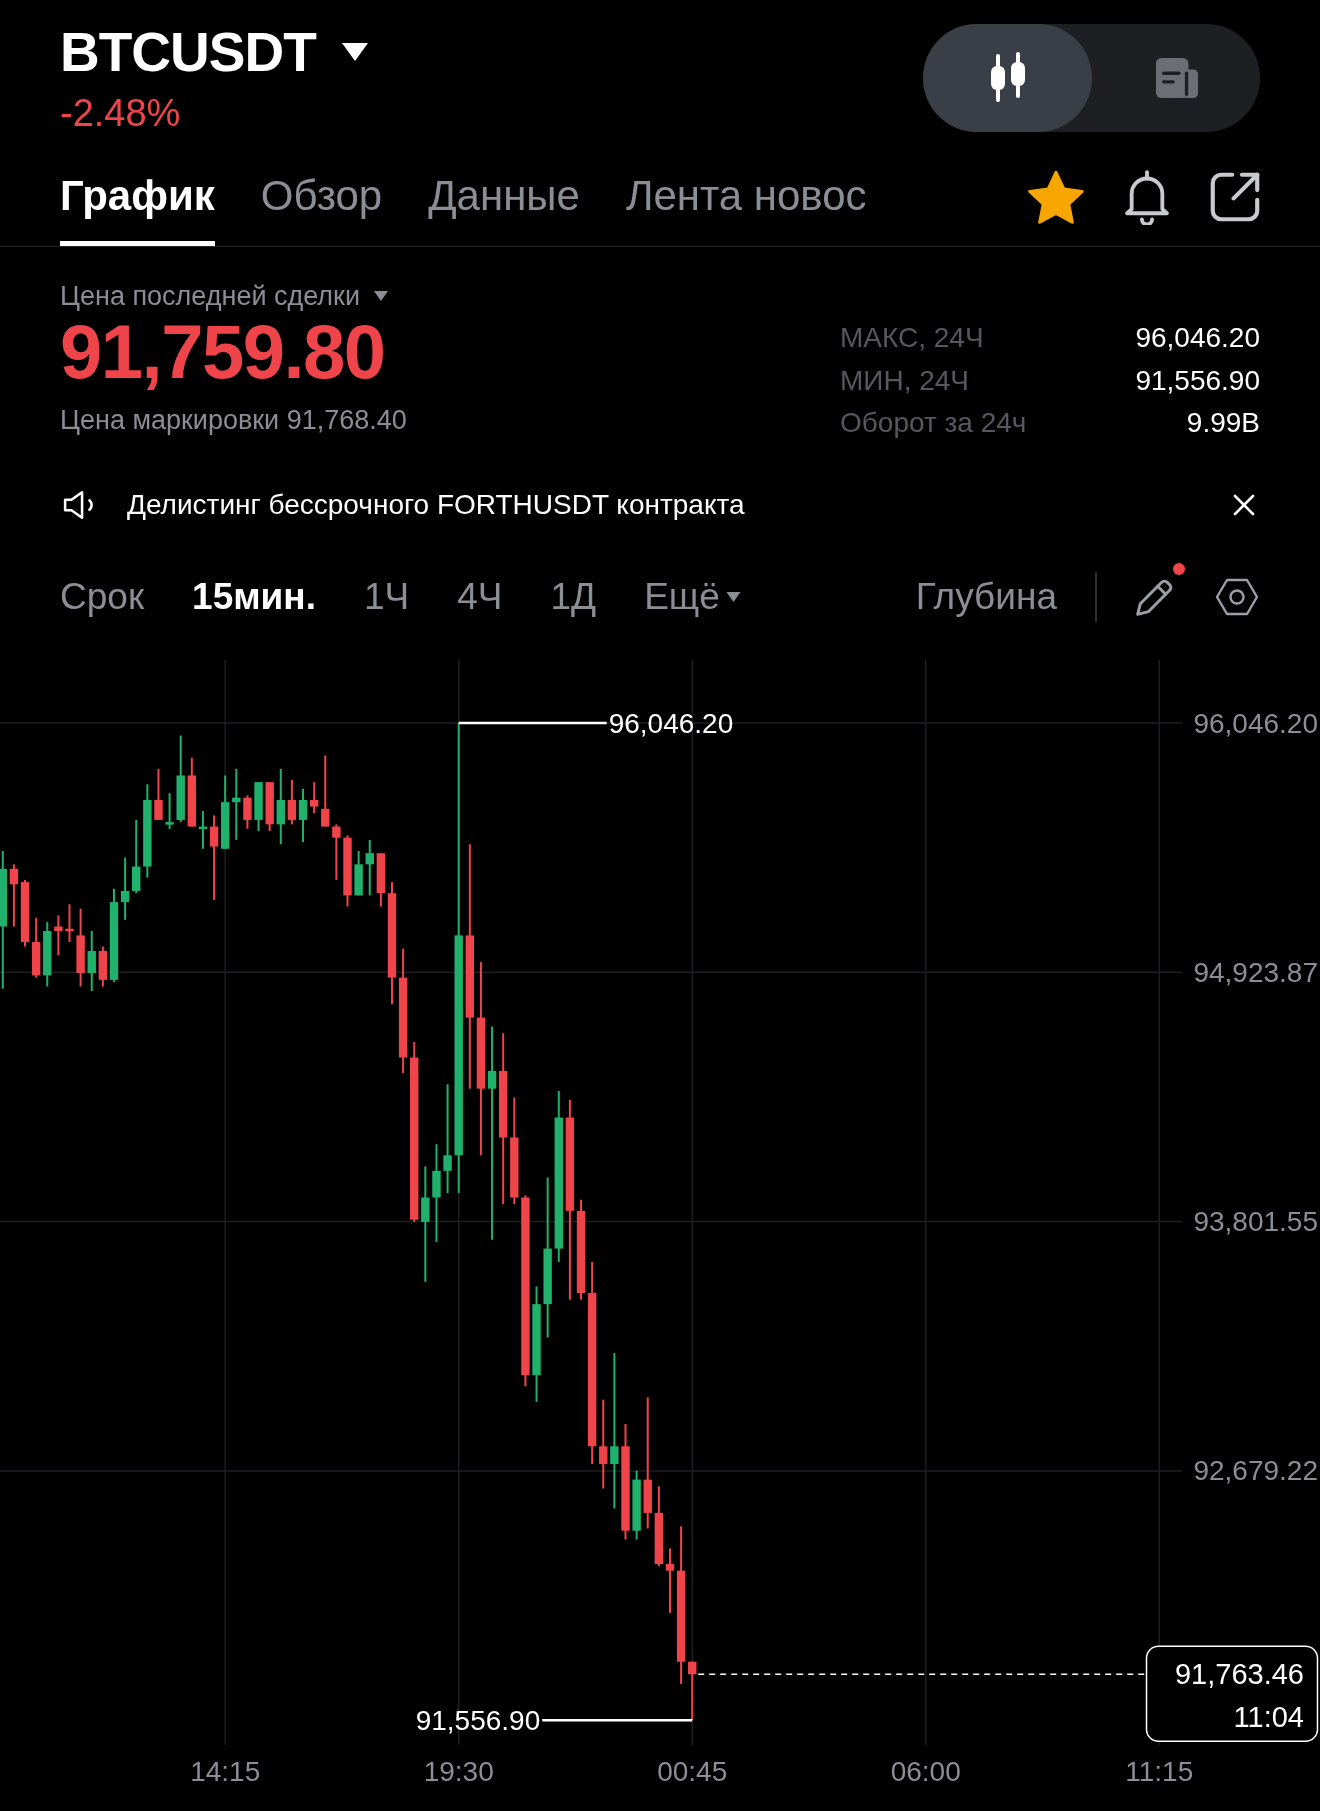 The width and height of the screenshot is (1320, 1811). What do you see at coordinates (102, 597) in the screenshot?
I see `interval-label: Срок` at bounding box center [102, 597].